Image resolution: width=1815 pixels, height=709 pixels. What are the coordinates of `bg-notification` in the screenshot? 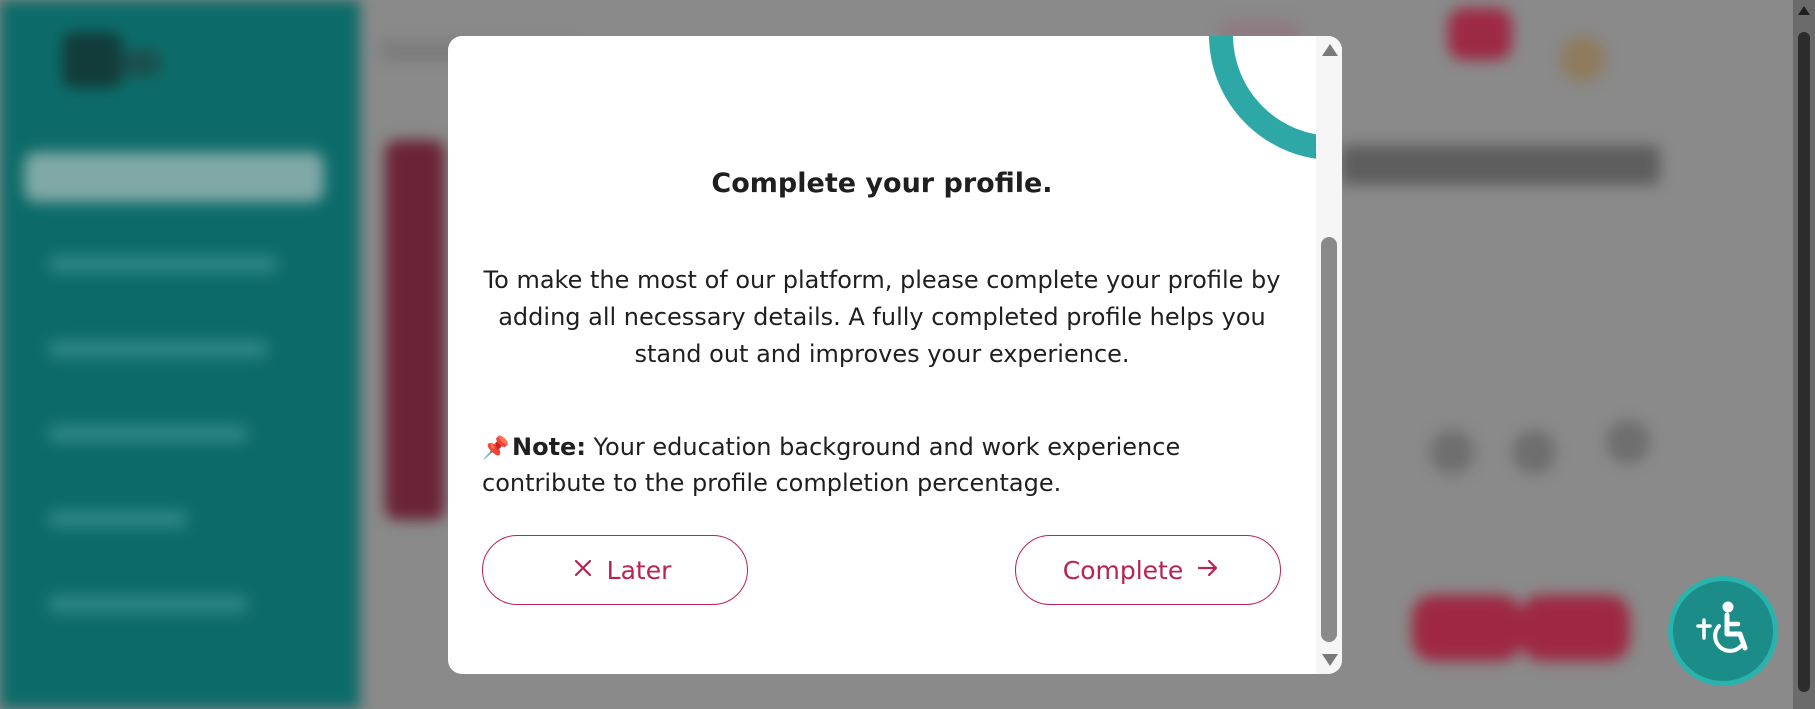 It's located at (1480, 34).